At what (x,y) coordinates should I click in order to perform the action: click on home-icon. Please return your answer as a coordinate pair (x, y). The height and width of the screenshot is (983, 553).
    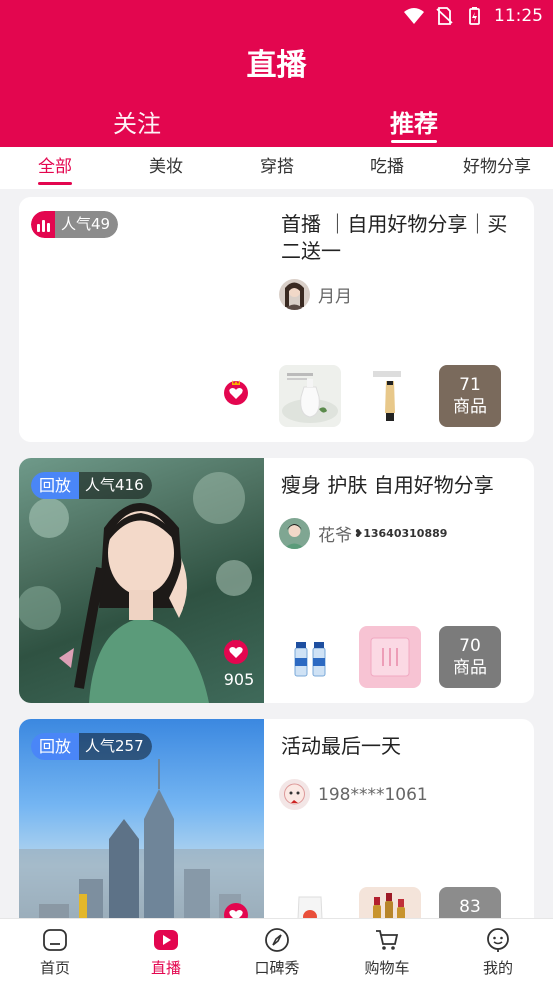
    Looking at the image, I should click on (55, 940).